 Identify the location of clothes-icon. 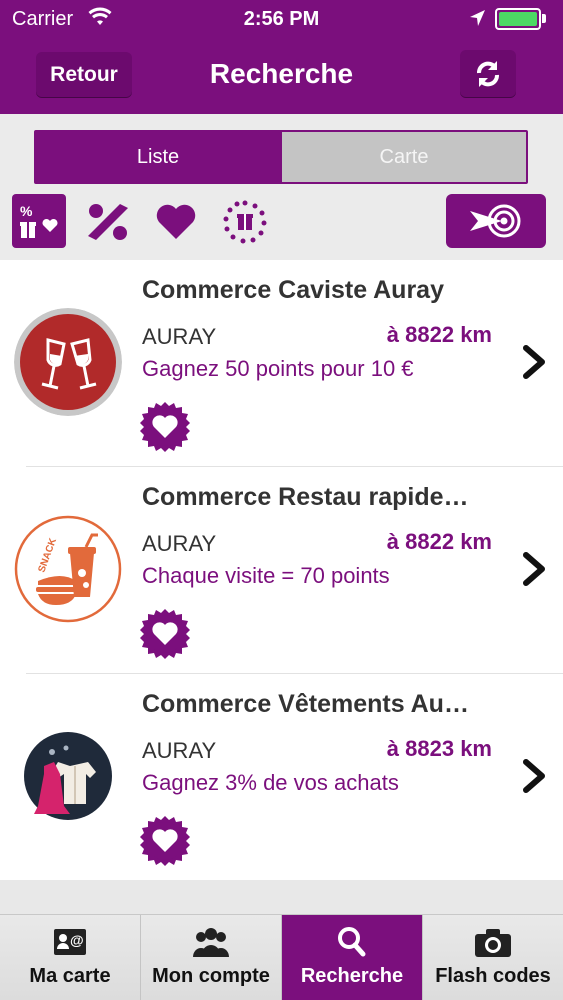
(68, 776).